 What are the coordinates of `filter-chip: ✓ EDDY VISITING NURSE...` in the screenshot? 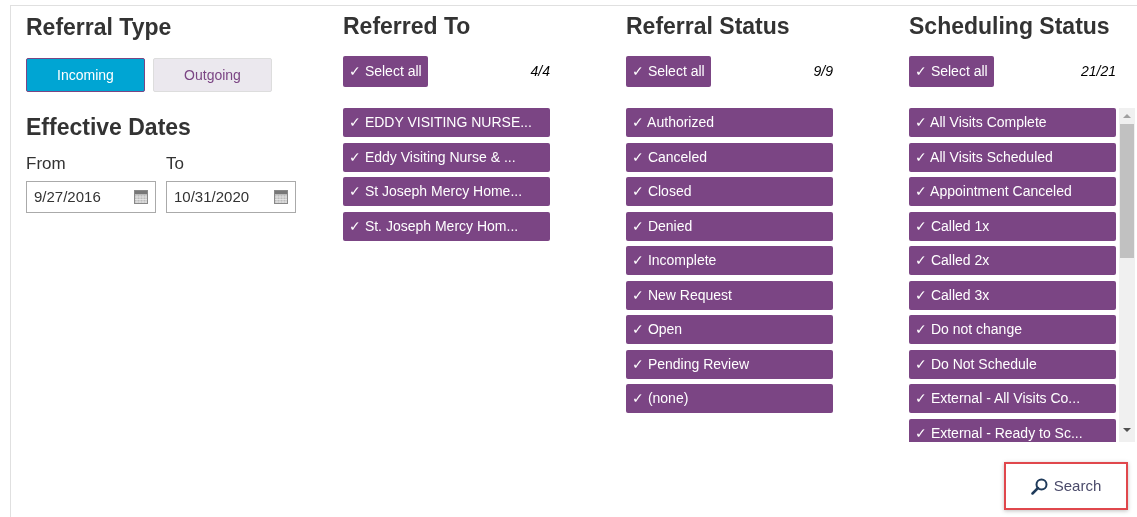 It's located at (446, 122).